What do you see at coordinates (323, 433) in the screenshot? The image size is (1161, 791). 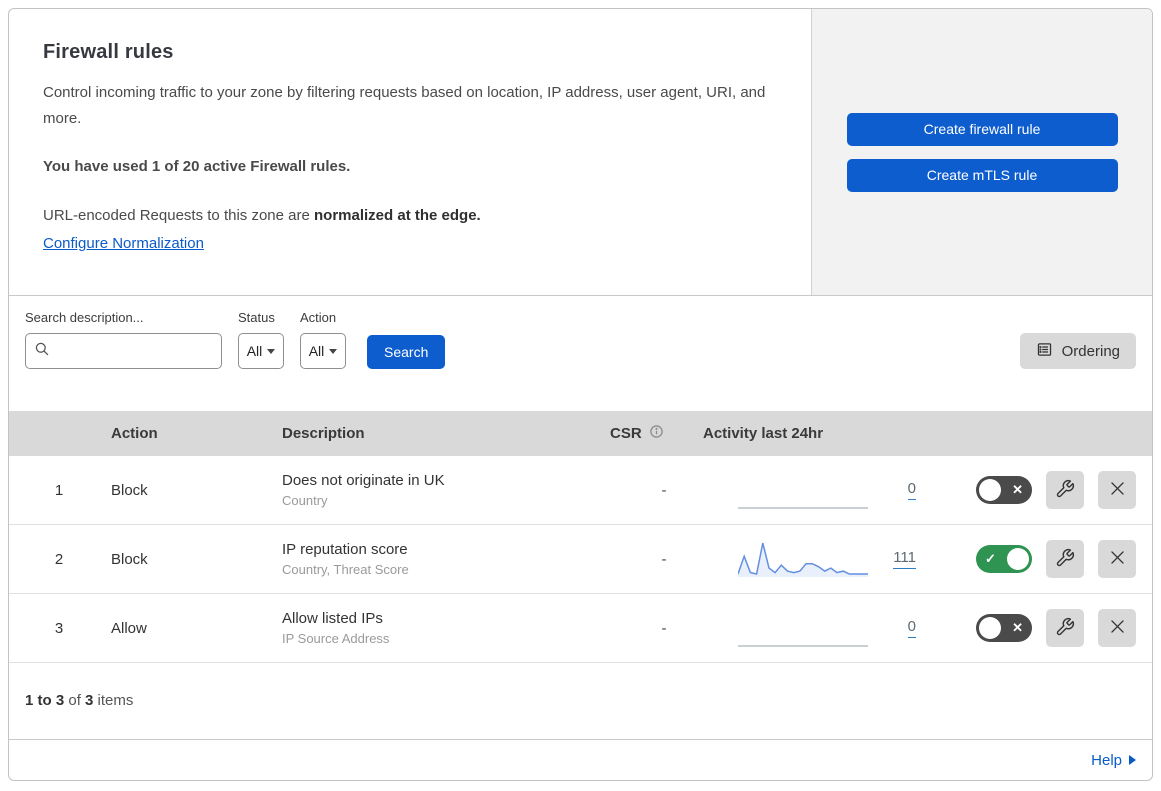 I see `description-column-header: Description` at bounding box center [323, 433].